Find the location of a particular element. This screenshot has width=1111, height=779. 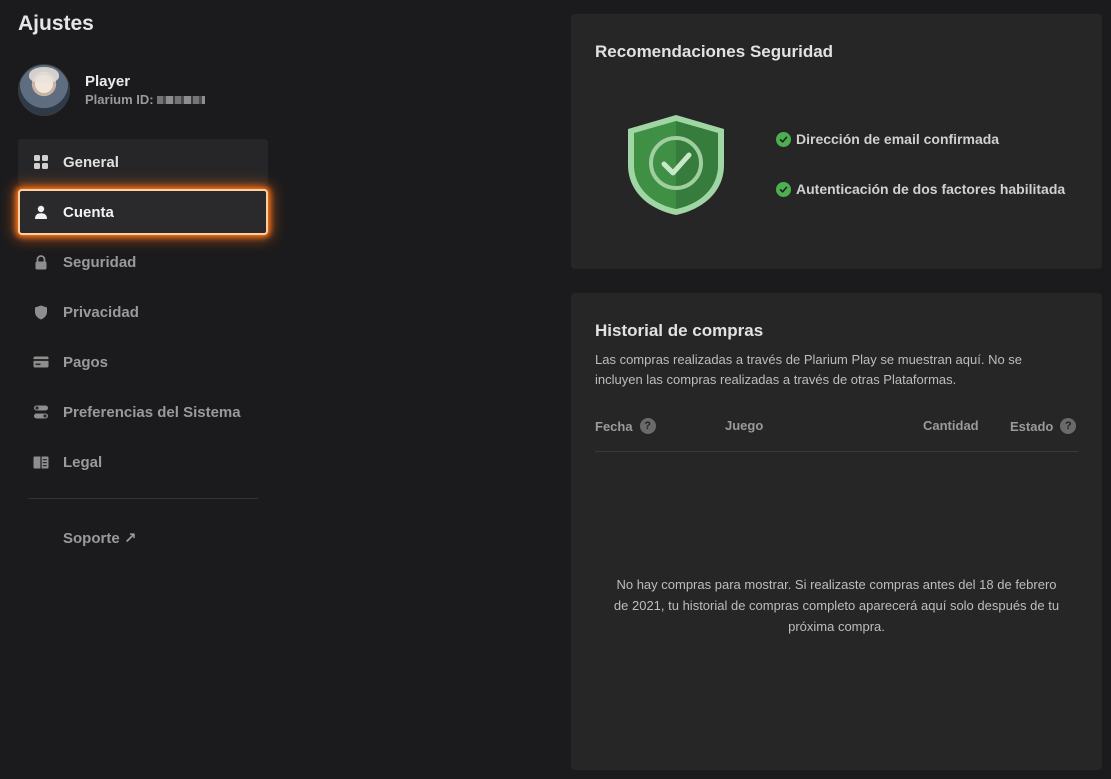

redacted-id is located at coordinates (180, 99).